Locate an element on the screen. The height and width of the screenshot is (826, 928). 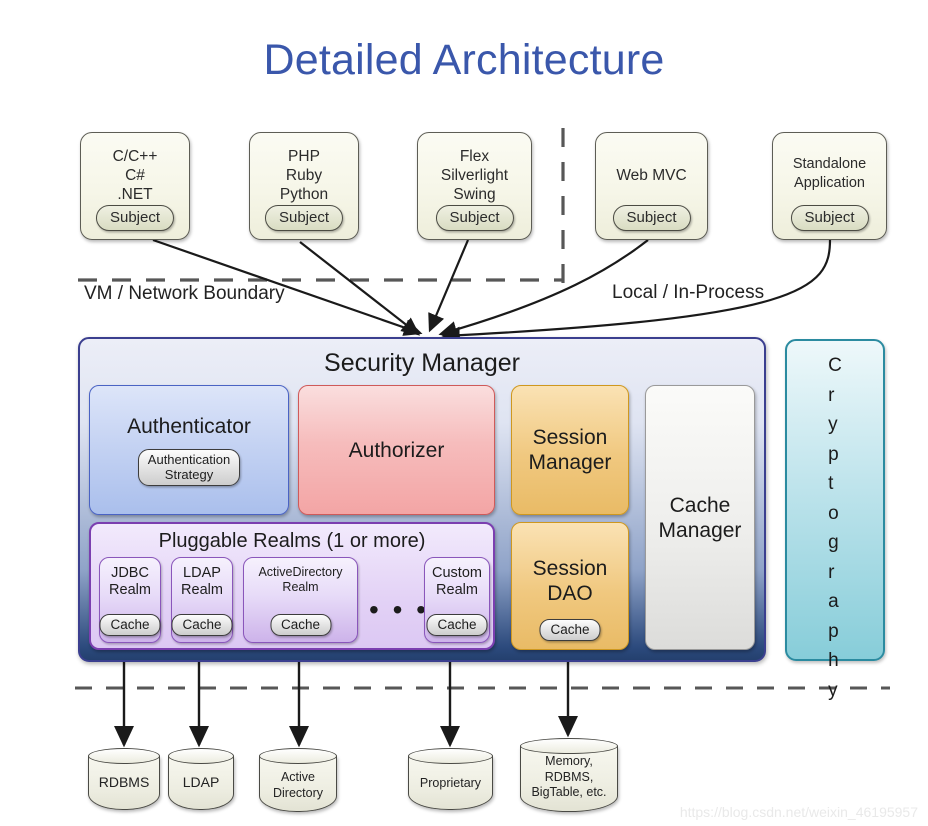
cryptography-letter: a is located at coordinates (833, 601).